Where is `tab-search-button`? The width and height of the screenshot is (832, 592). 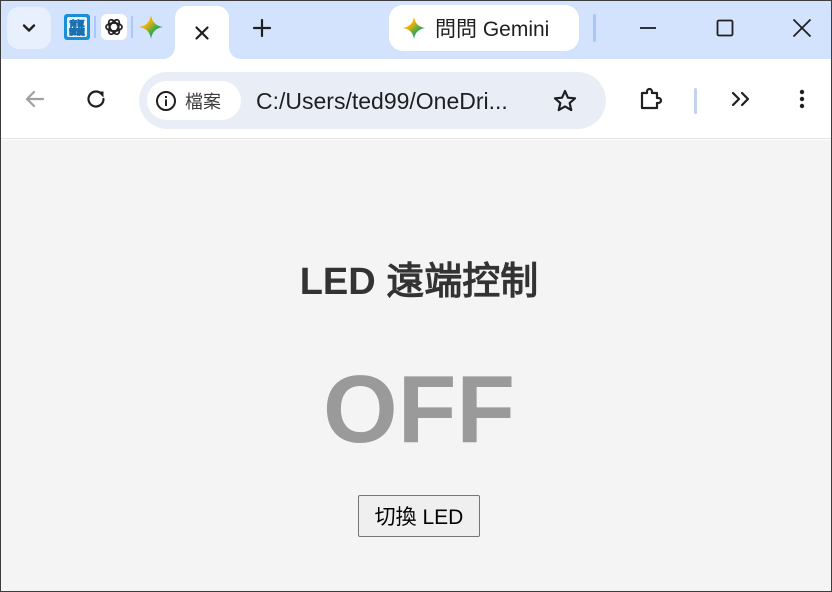 tab-search-button is located at coordinates (29, 28).